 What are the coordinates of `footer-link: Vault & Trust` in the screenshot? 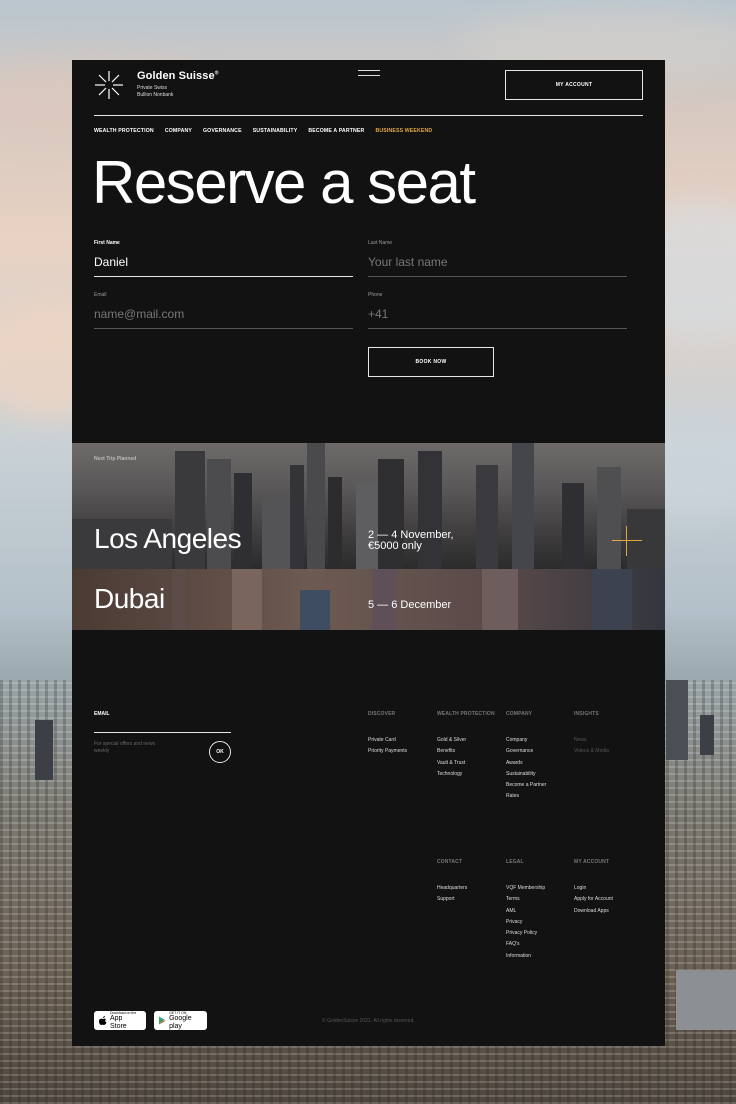 It's located at (470, 763).